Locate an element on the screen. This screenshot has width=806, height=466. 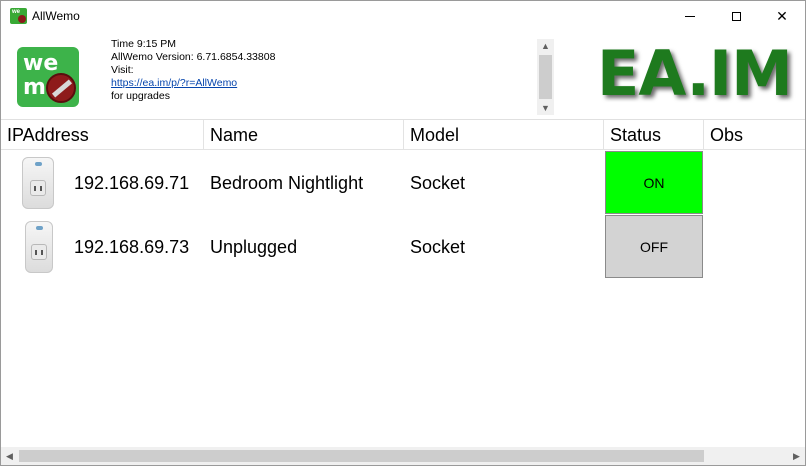
time-label: Time 9:15 PM is located at coordinates (143, 44).